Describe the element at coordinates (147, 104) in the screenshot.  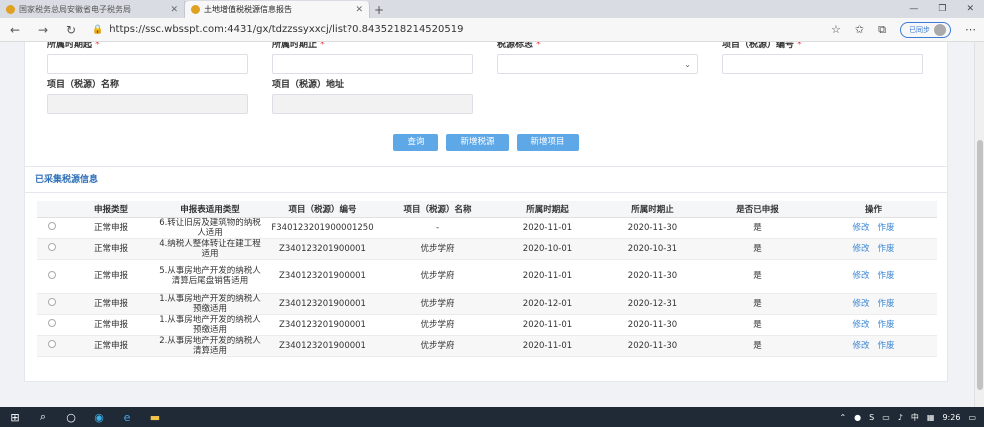
I see `project-name-input` at that location.